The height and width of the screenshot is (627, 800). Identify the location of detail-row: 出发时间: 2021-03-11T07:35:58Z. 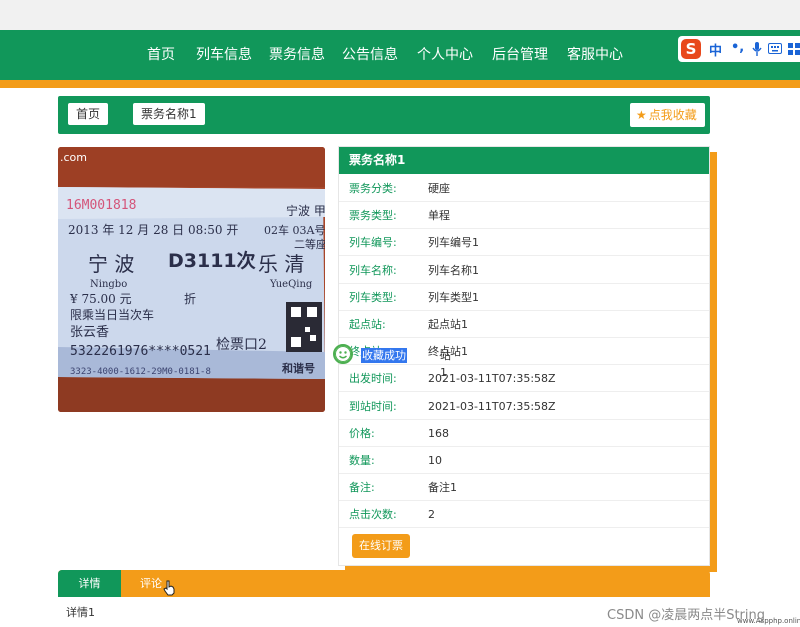
(524, 379).